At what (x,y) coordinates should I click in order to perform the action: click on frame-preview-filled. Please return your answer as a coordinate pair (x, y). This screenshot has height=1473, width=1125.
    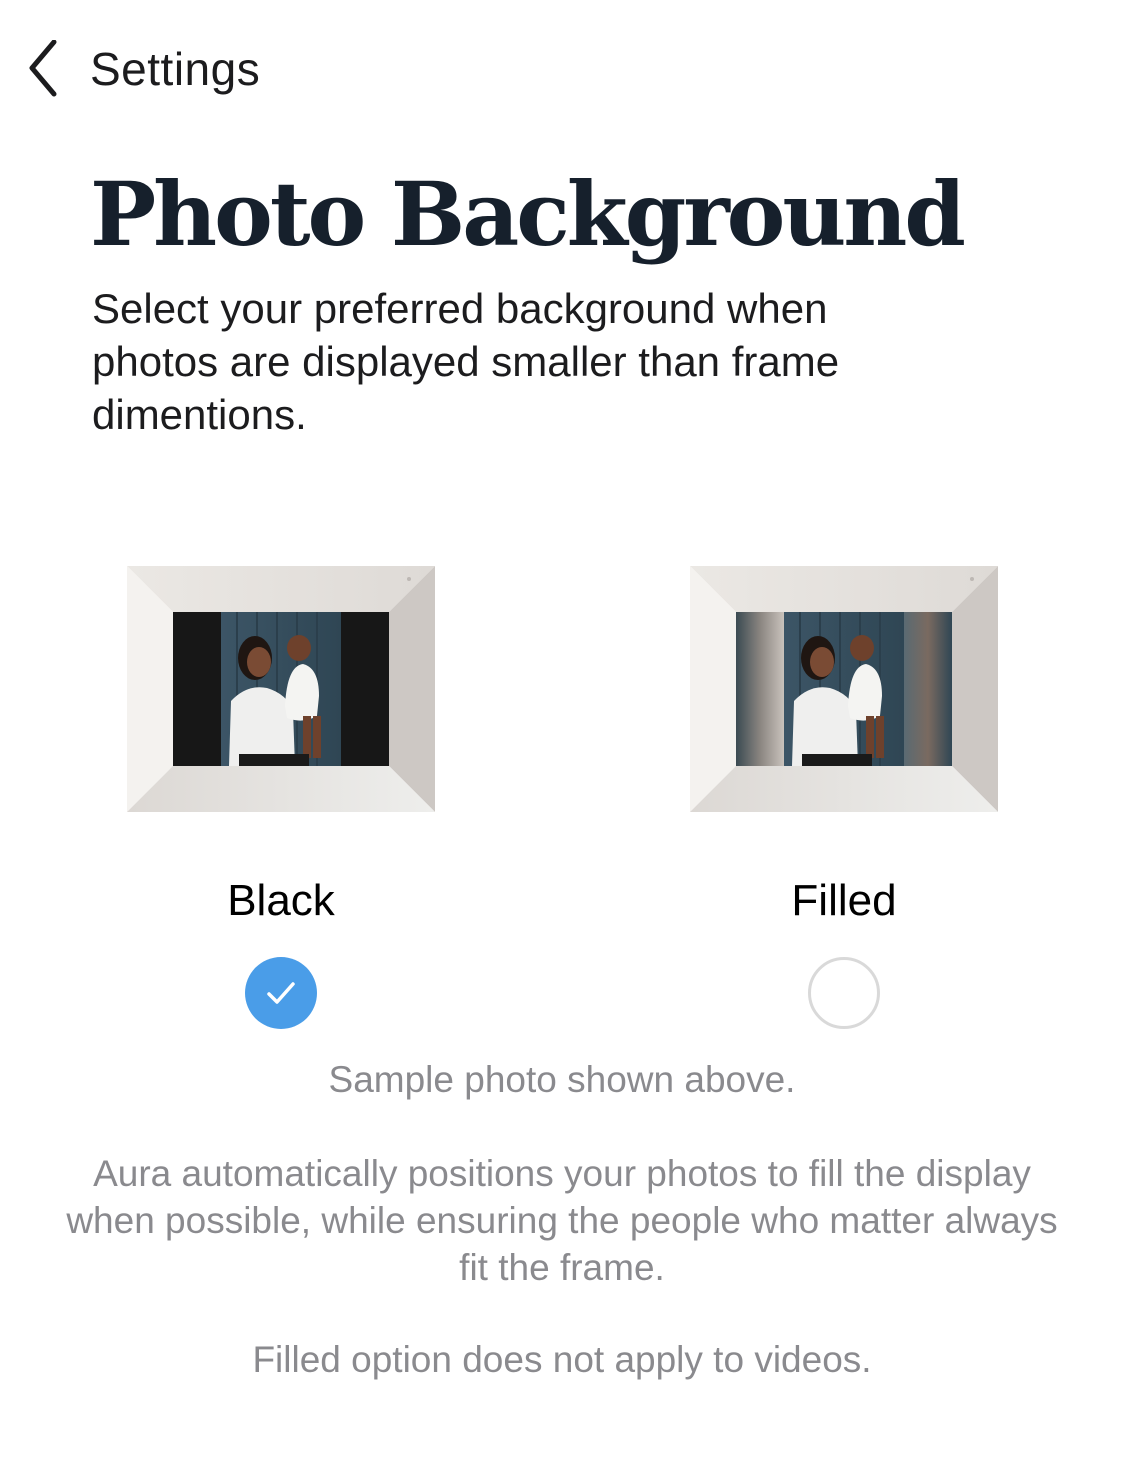
    Looking at the image, I should click on (844, 689).